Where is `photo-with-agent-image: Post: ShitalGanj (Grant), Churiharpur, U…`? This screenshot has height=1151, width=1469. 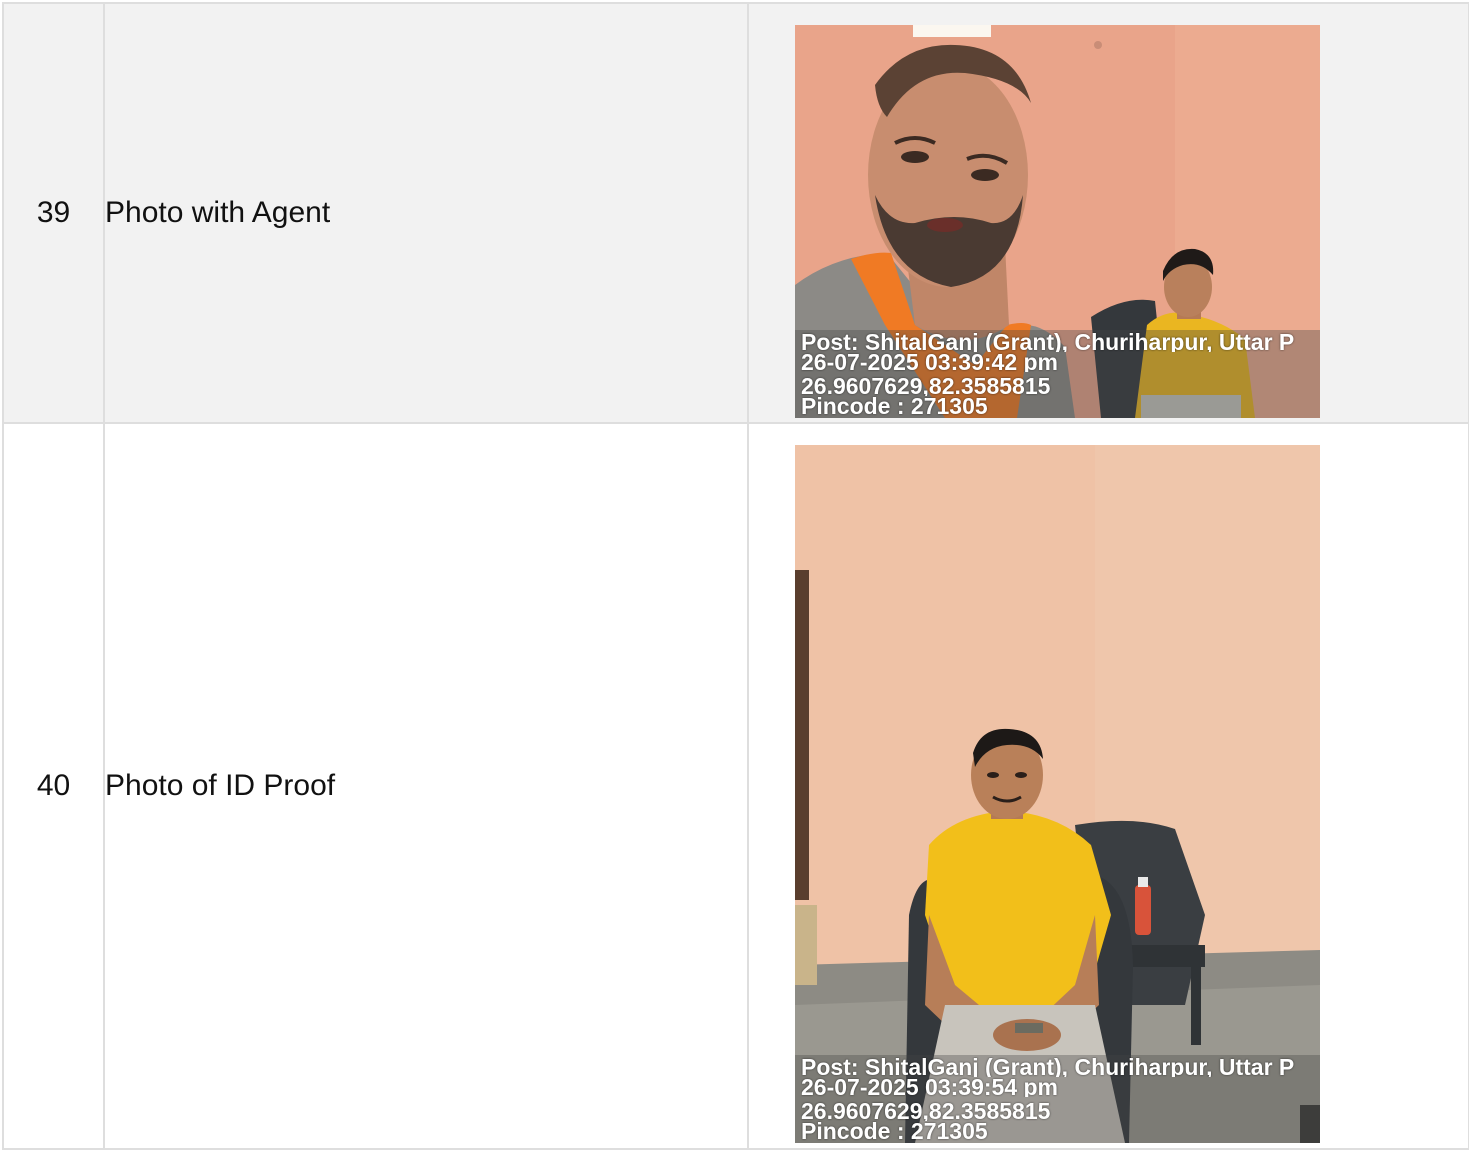 photo-with-agent-image: Post: ShitalGanj (Grant), Churiharpur, U… is located at coordinates (1057, 221).